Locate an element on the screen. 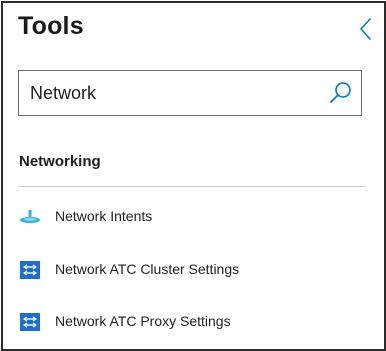 This screenshot has height=351, width=386. tool-item-network-atc-cluster-settings: Network ATC Cluster Settings is located at coordinates (191, 270).